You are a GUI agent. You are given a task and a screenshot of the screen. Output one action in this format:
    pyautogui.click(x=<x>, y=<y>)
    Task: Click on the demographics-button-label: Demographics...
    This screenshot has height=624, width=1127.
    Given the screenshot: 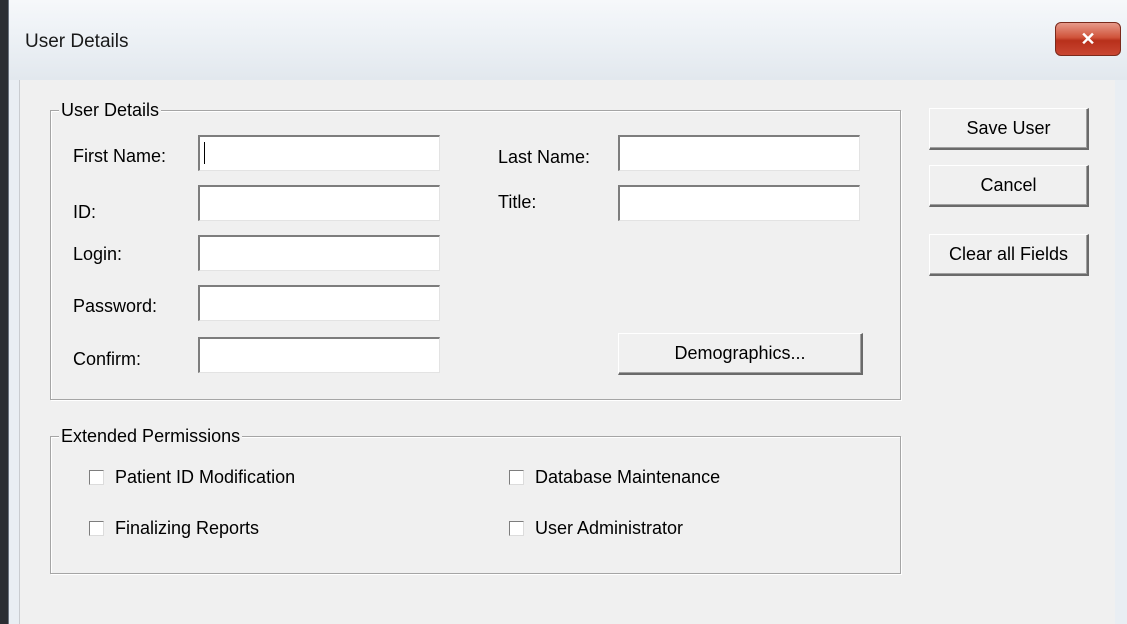 What is the action you would take?
    pyautogui.click(x=740, y=353)
    